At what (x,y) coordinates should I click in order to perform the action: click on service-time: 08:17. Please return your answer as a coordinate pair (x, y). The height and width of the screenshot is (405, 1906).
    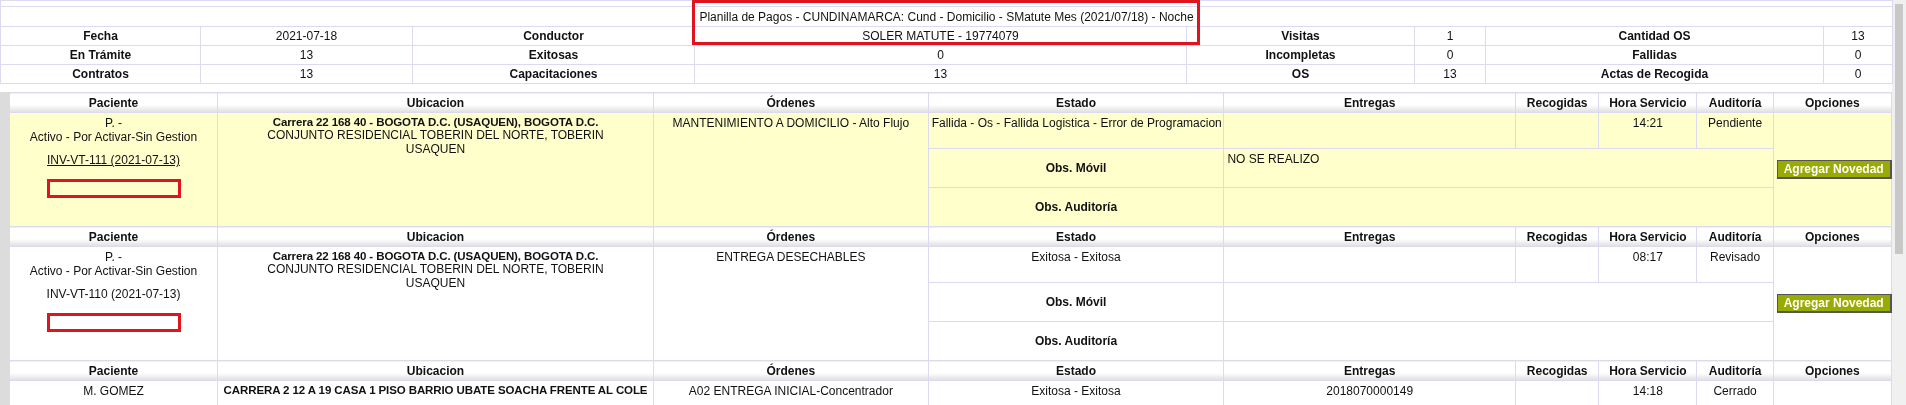
    Looking at the image, I should click on (1647, 257).